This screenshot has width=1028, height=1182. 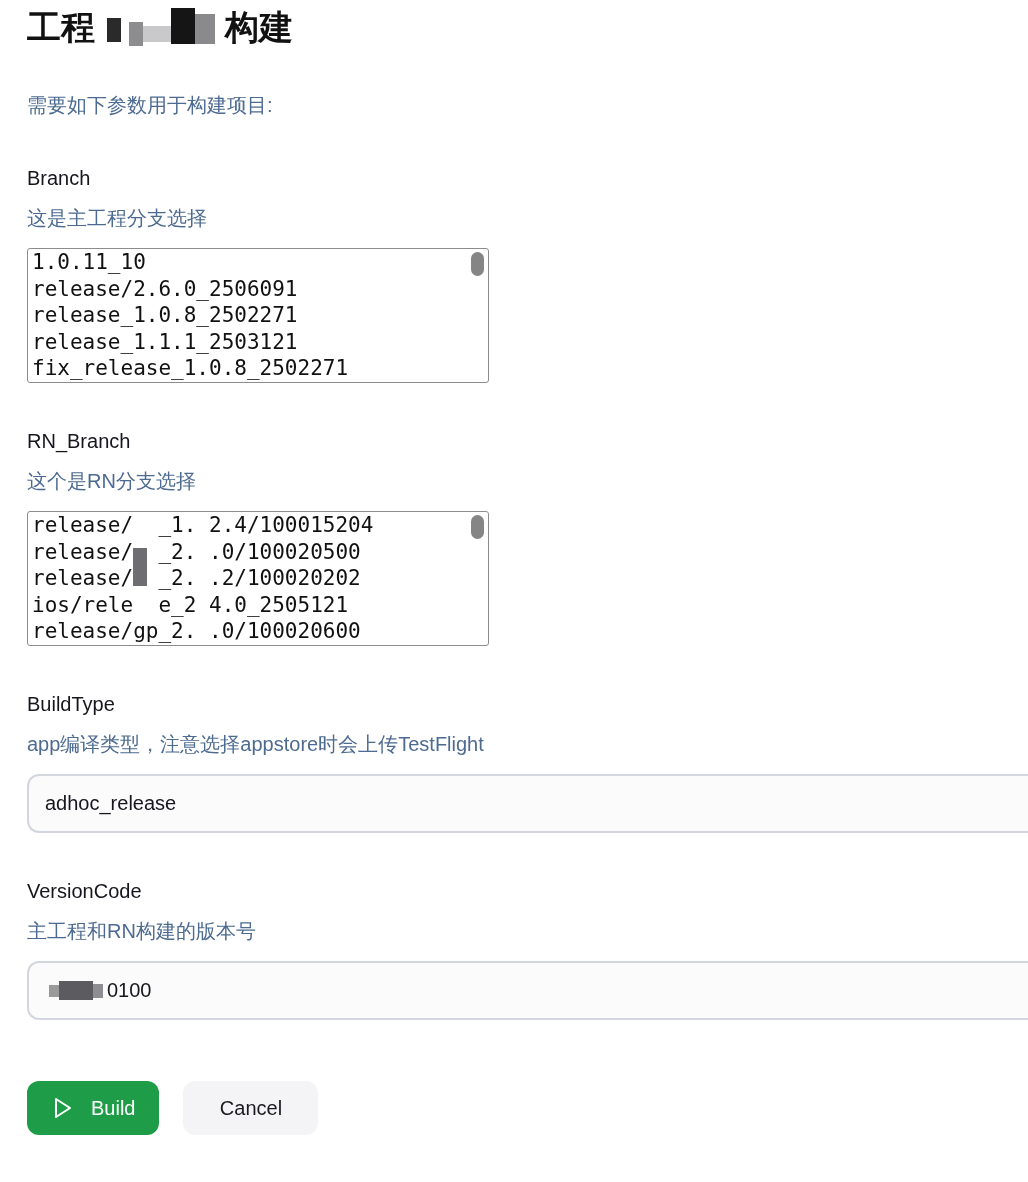 What do you see at coordinates (258, 342) in the screenshot?
I see `list-option: release_1.1.1_2503121` at bounding box center [258, 342].